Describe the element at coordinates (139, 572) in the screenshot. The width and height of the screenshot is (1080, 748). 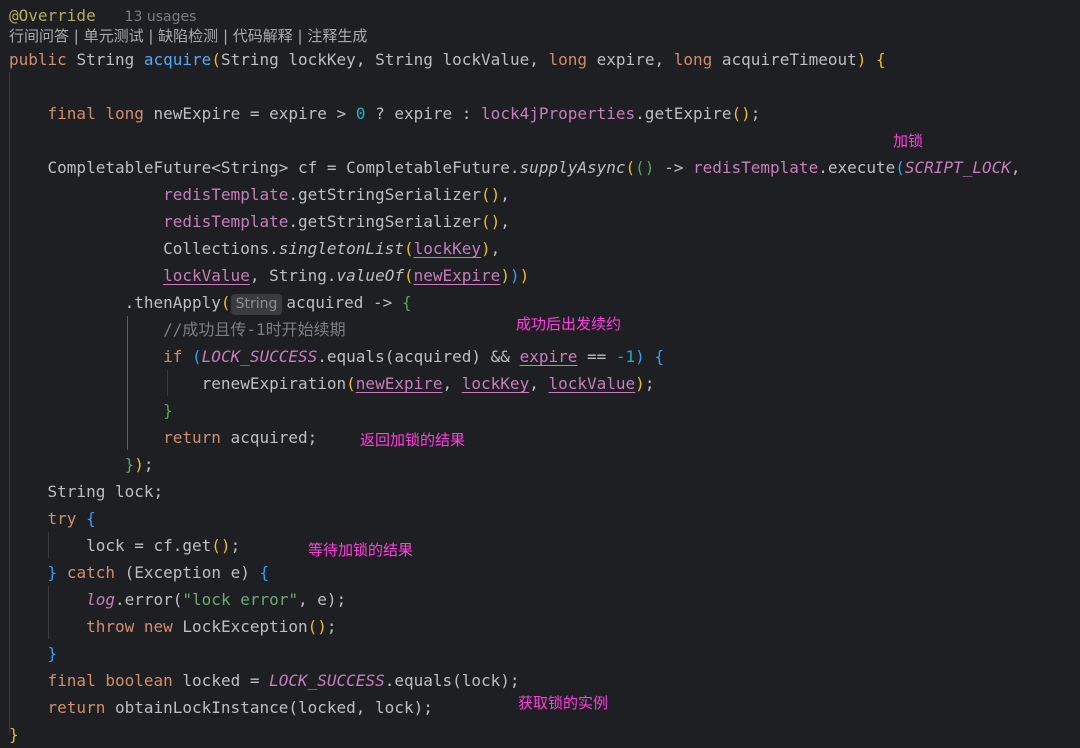
I see `code-line-catch: } catch (Exception e) {` at that location.